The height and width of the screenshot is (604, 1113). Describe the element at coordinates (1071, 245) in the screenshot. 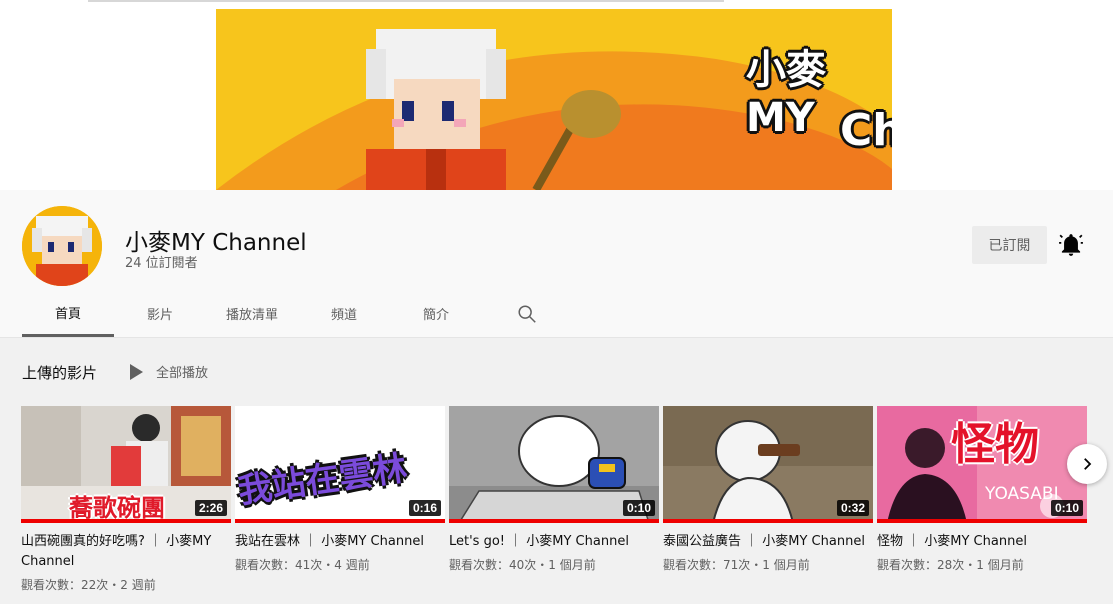

I see `bell-icon` at that location.